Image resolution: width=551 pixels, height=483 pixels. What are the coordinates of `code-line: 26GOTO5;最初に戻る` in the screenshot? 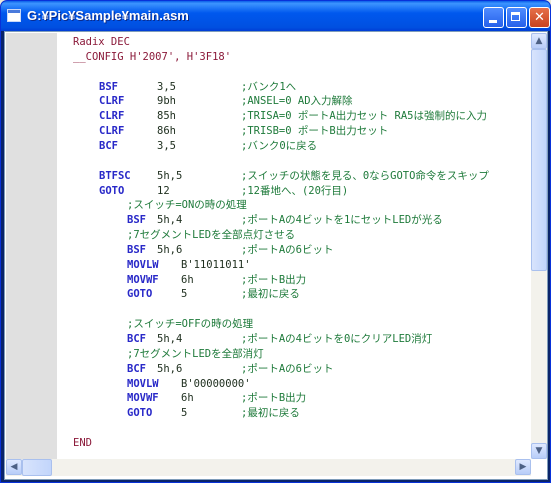 It's located at (294, 413).